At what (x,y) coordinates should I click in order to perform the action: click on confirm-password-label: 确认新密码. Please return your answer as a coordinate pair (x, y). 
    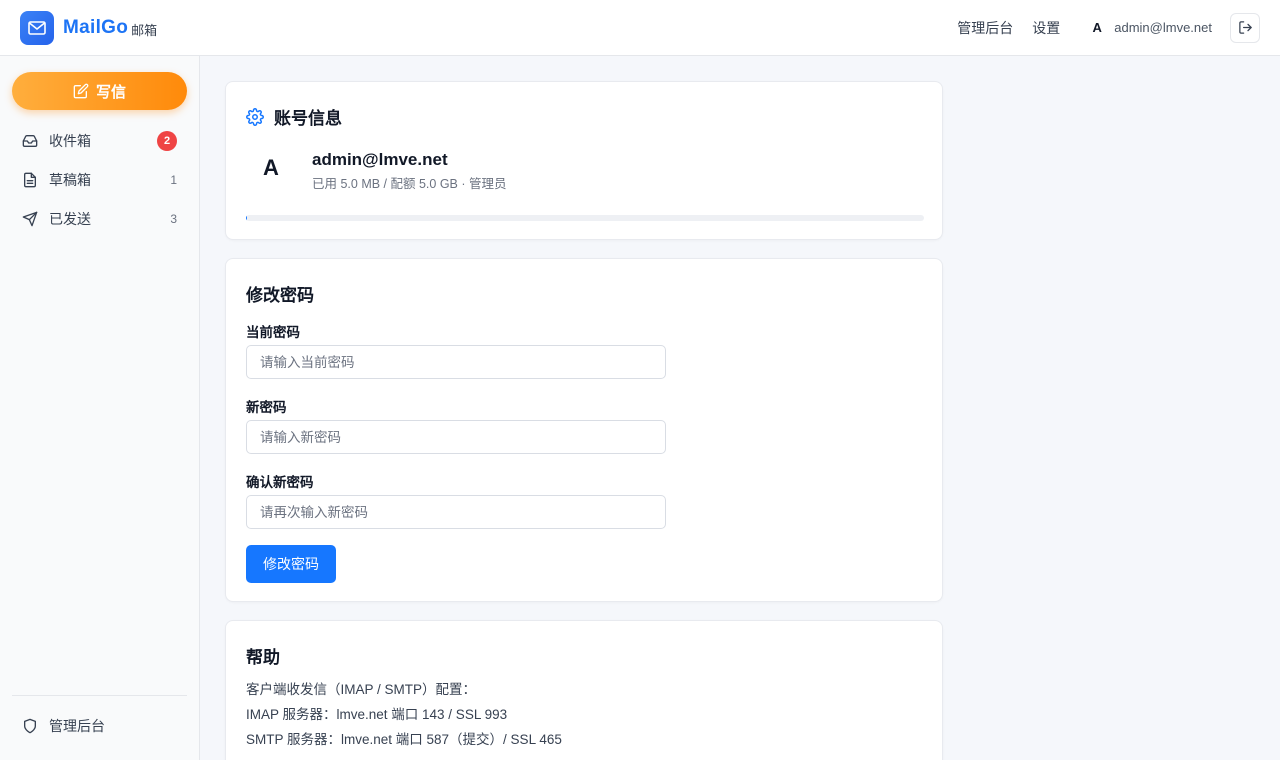
    Looking at the image, I should click on (280, 482).